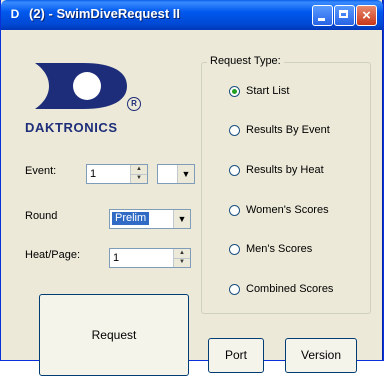 This screenshot has height=387, width=384. Describe the element at coordinates (279, 249) in the screenshot. I see `radio-label: Men's Scores` at that location.